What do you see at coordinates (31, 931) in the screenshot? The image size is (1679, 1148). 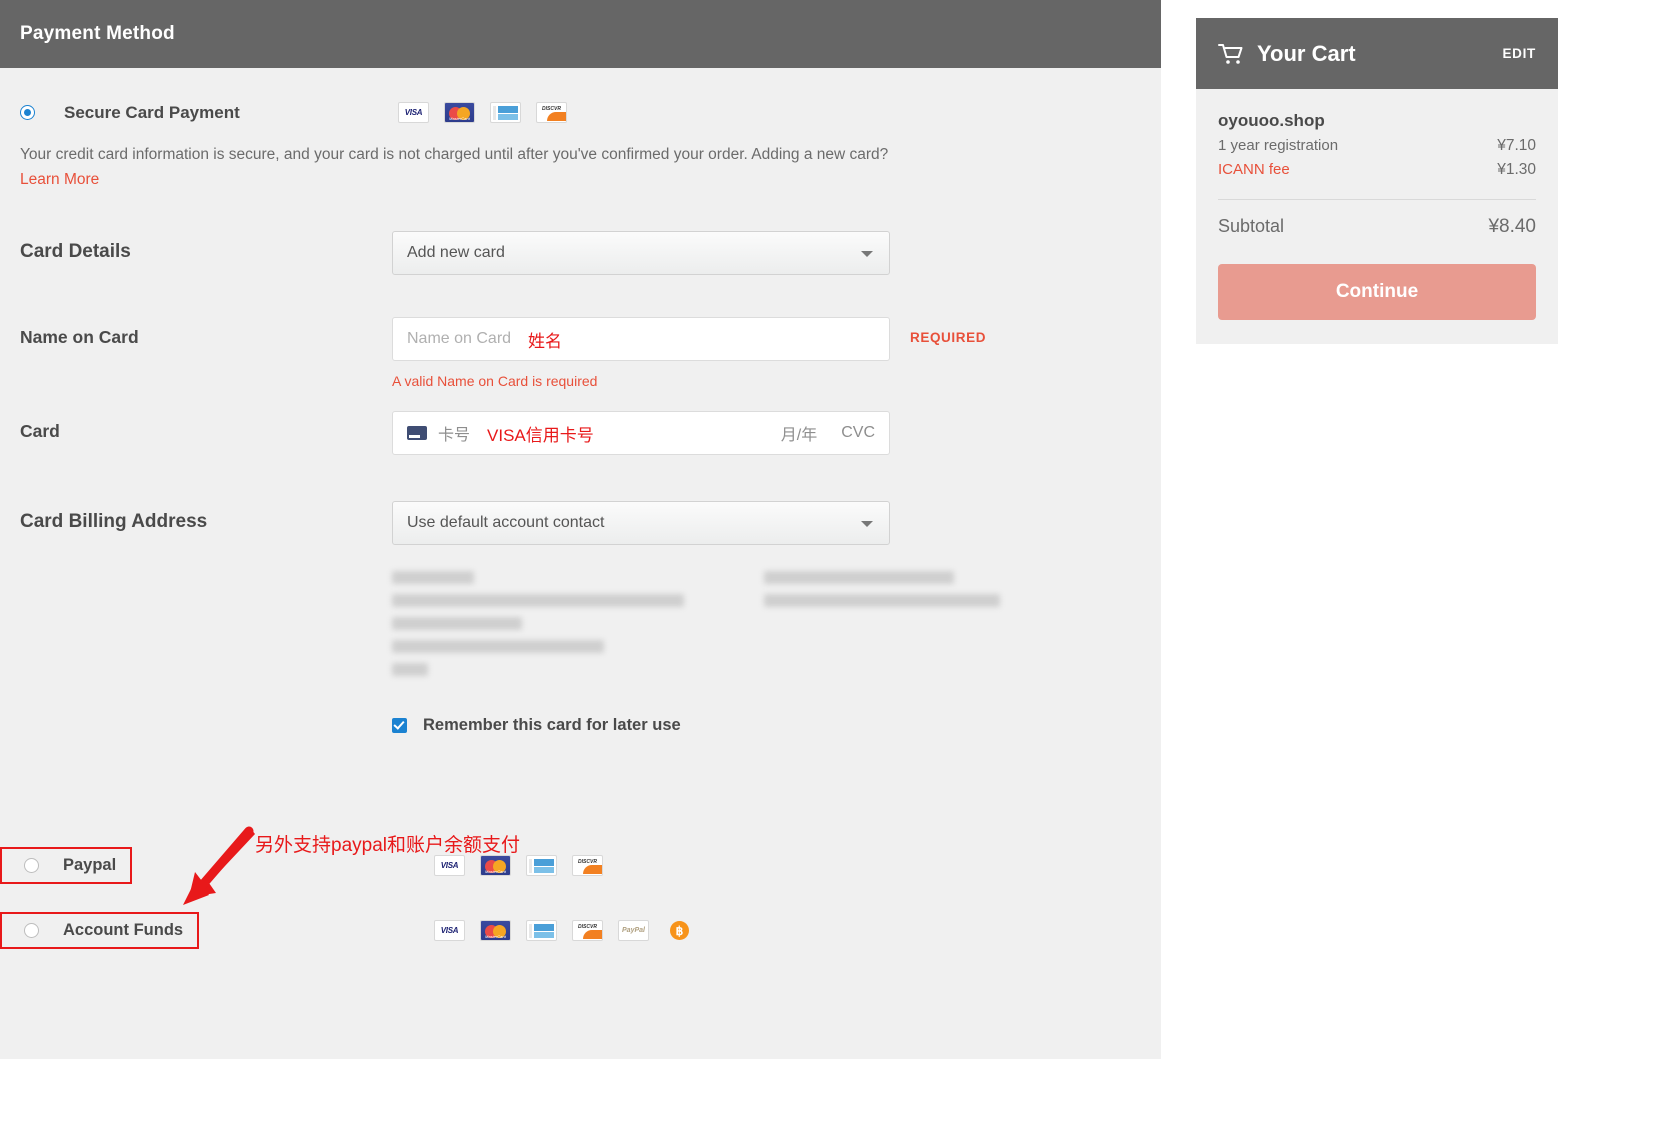 I see `radio-account-funds` at bounding box center [31, 931].